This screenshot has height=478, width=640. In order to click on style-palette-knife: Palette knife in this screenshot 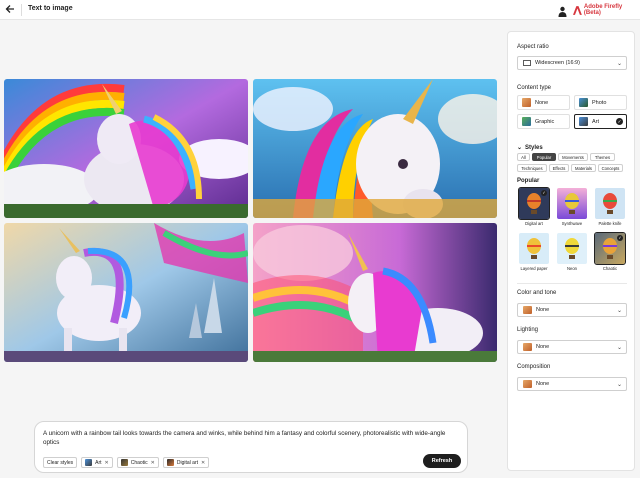, I will do `click(610, 207)`.